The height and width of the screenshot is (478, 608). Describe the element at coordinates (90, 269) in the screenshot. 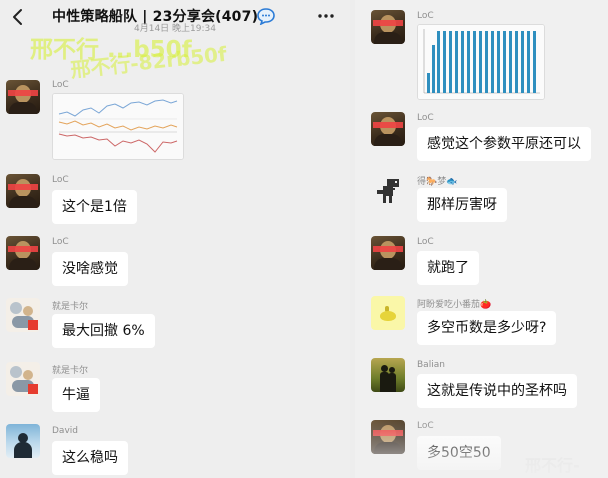

I see `message-bubble: 没啥感觉` at that location.